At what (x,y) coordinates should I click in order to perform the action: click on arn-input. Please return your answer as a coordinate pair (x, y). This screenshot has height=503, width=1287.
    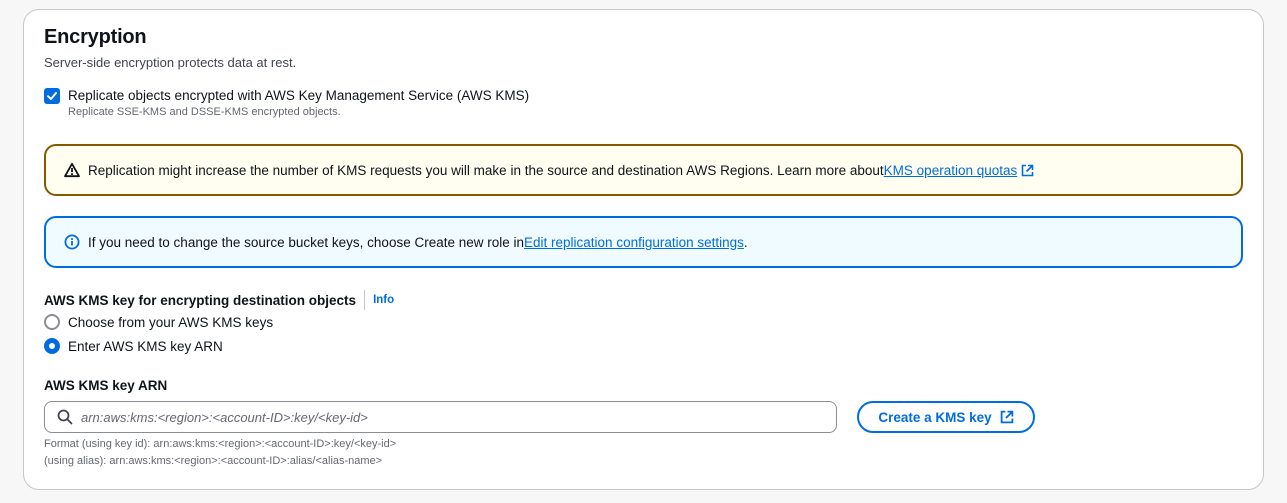
    Looking at the image, I should click on (441, 417).